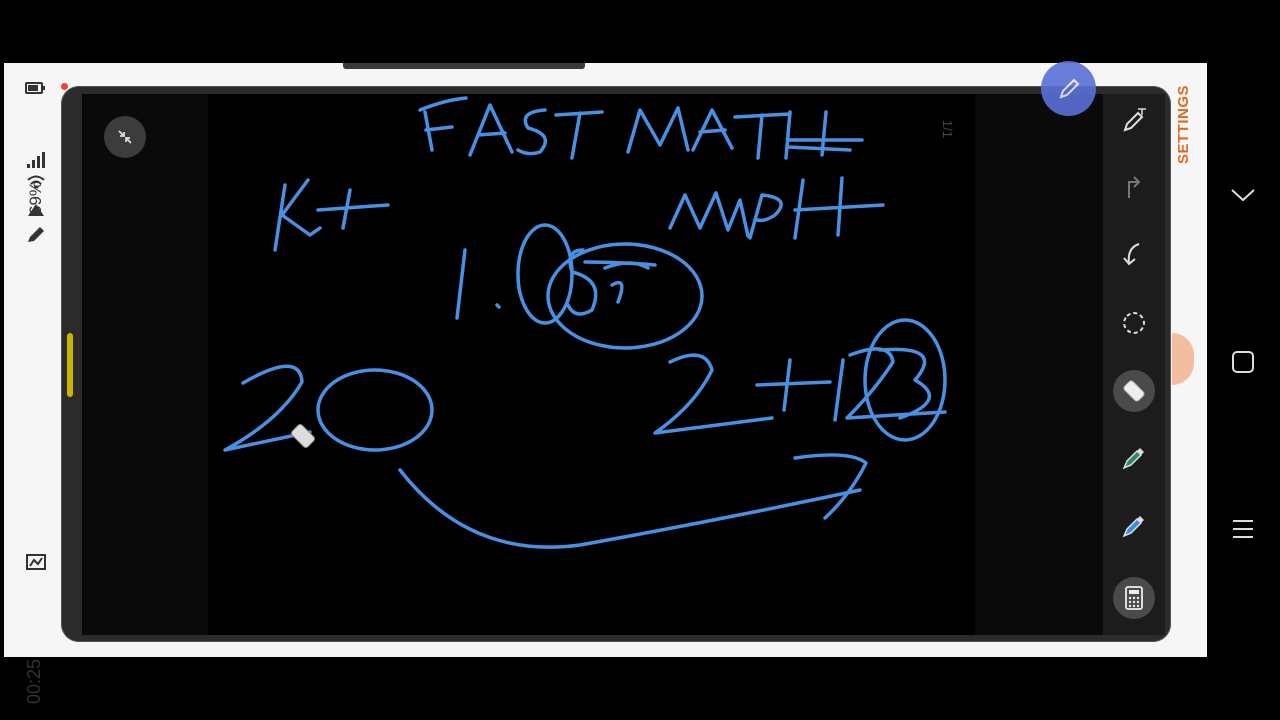 The height and width of the screenshot is (720, 1280). Describe the element at coordinates (36, 234) in the screenshot. I see `pen-status-icon` at that location.